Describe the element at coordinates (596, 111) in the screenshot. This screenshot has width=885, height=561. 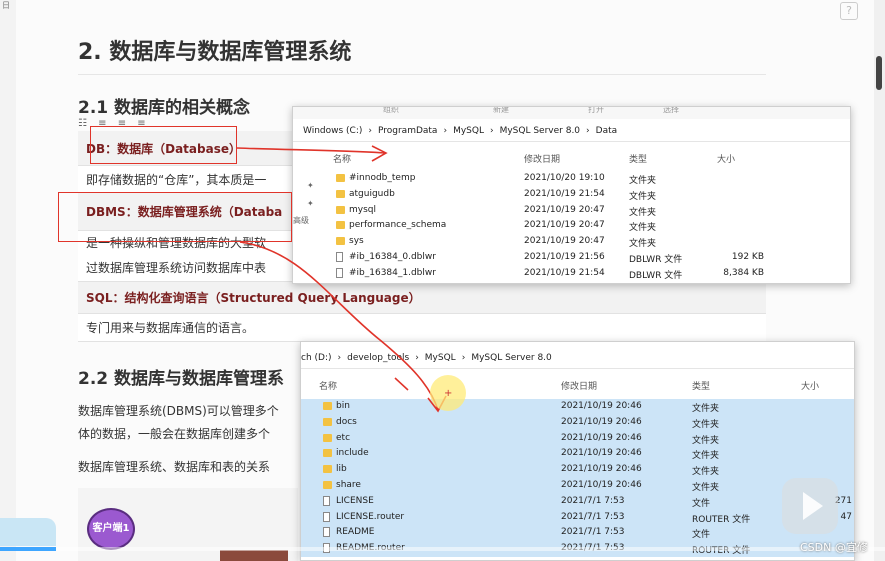
I see `ribbon-item: 打开` at that location.